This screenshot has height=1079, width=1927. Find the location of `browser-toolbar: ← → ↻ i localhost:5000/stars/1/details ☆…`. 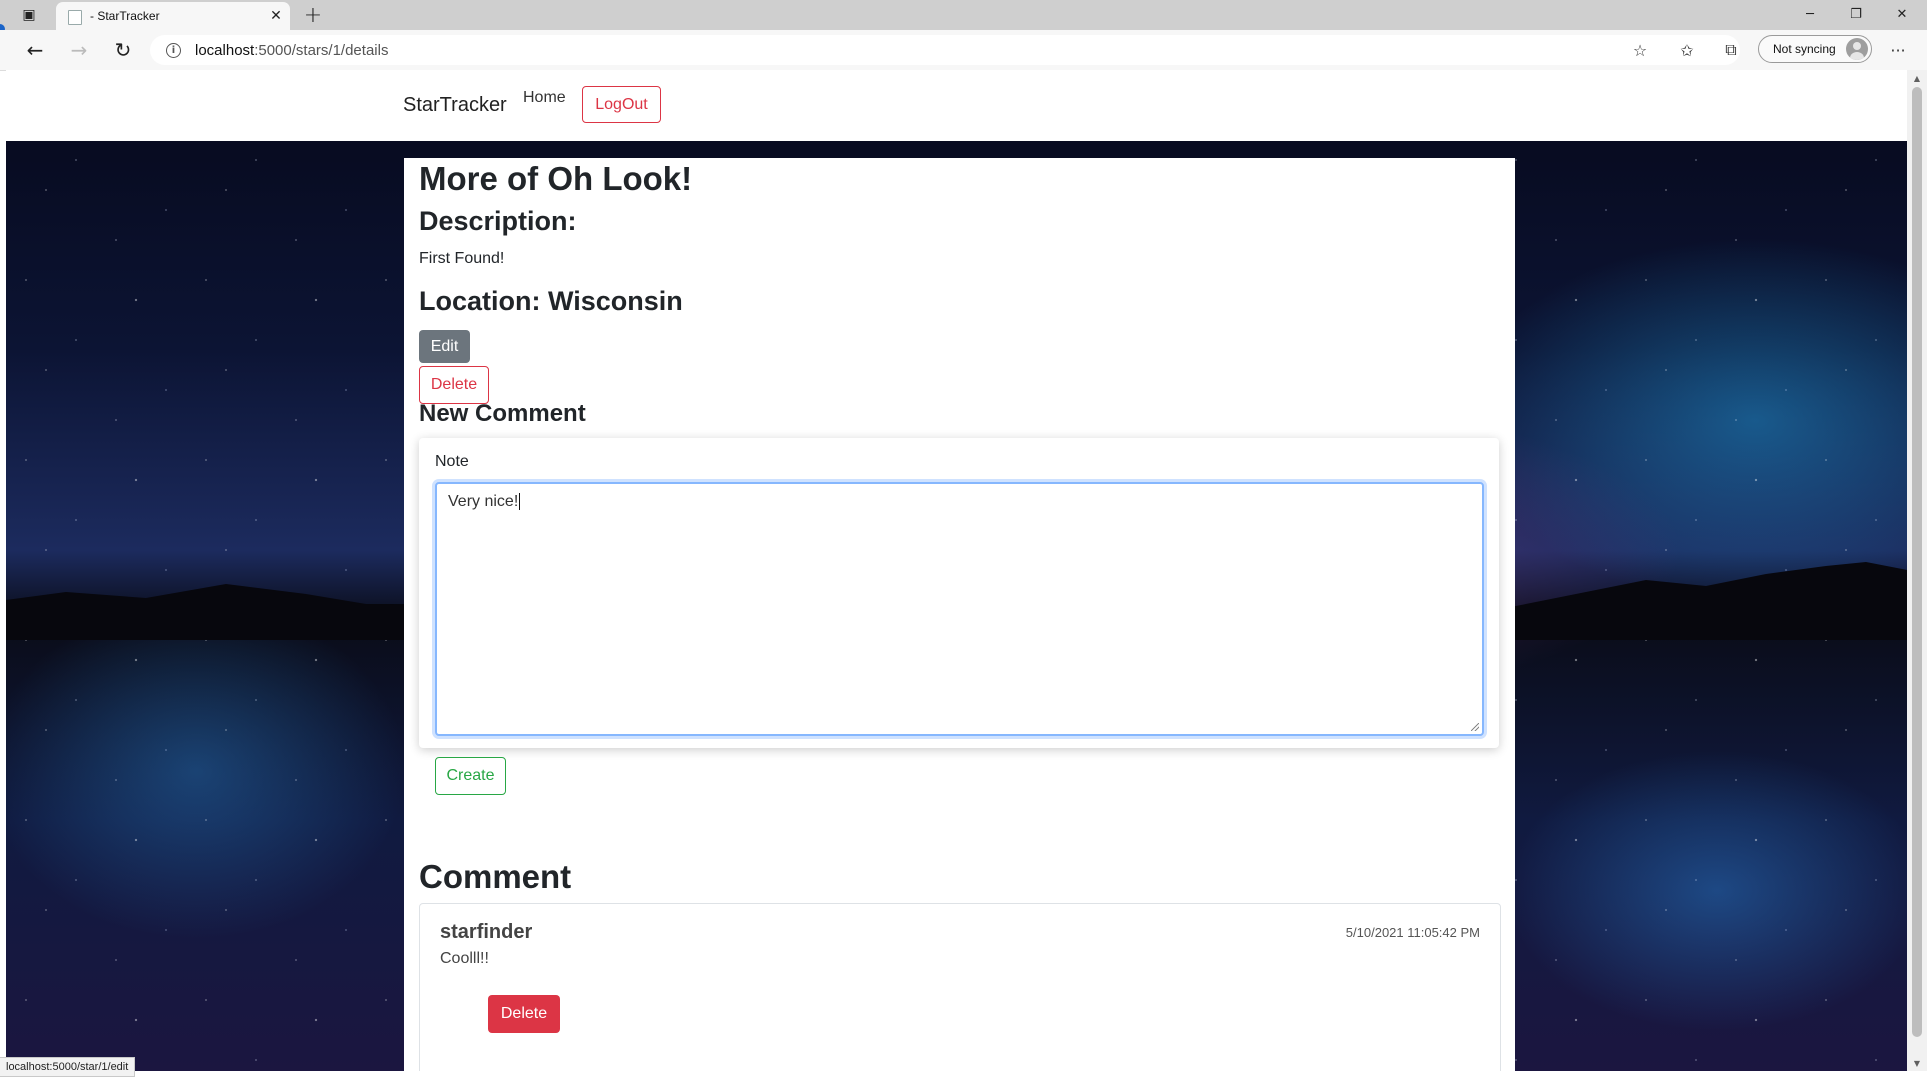

browser-toolbar: ← → ↻ i localhost:5000/stars/1/details ☆… is located at coordinates (963, 50).